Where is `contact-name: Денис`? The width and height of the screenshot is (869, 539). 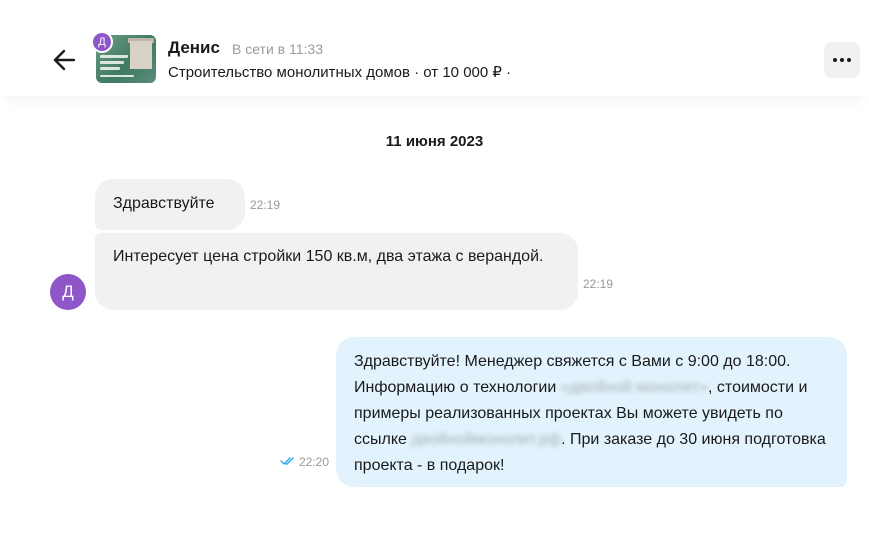 contact-name: Денис is located at coordinates (194, 48).